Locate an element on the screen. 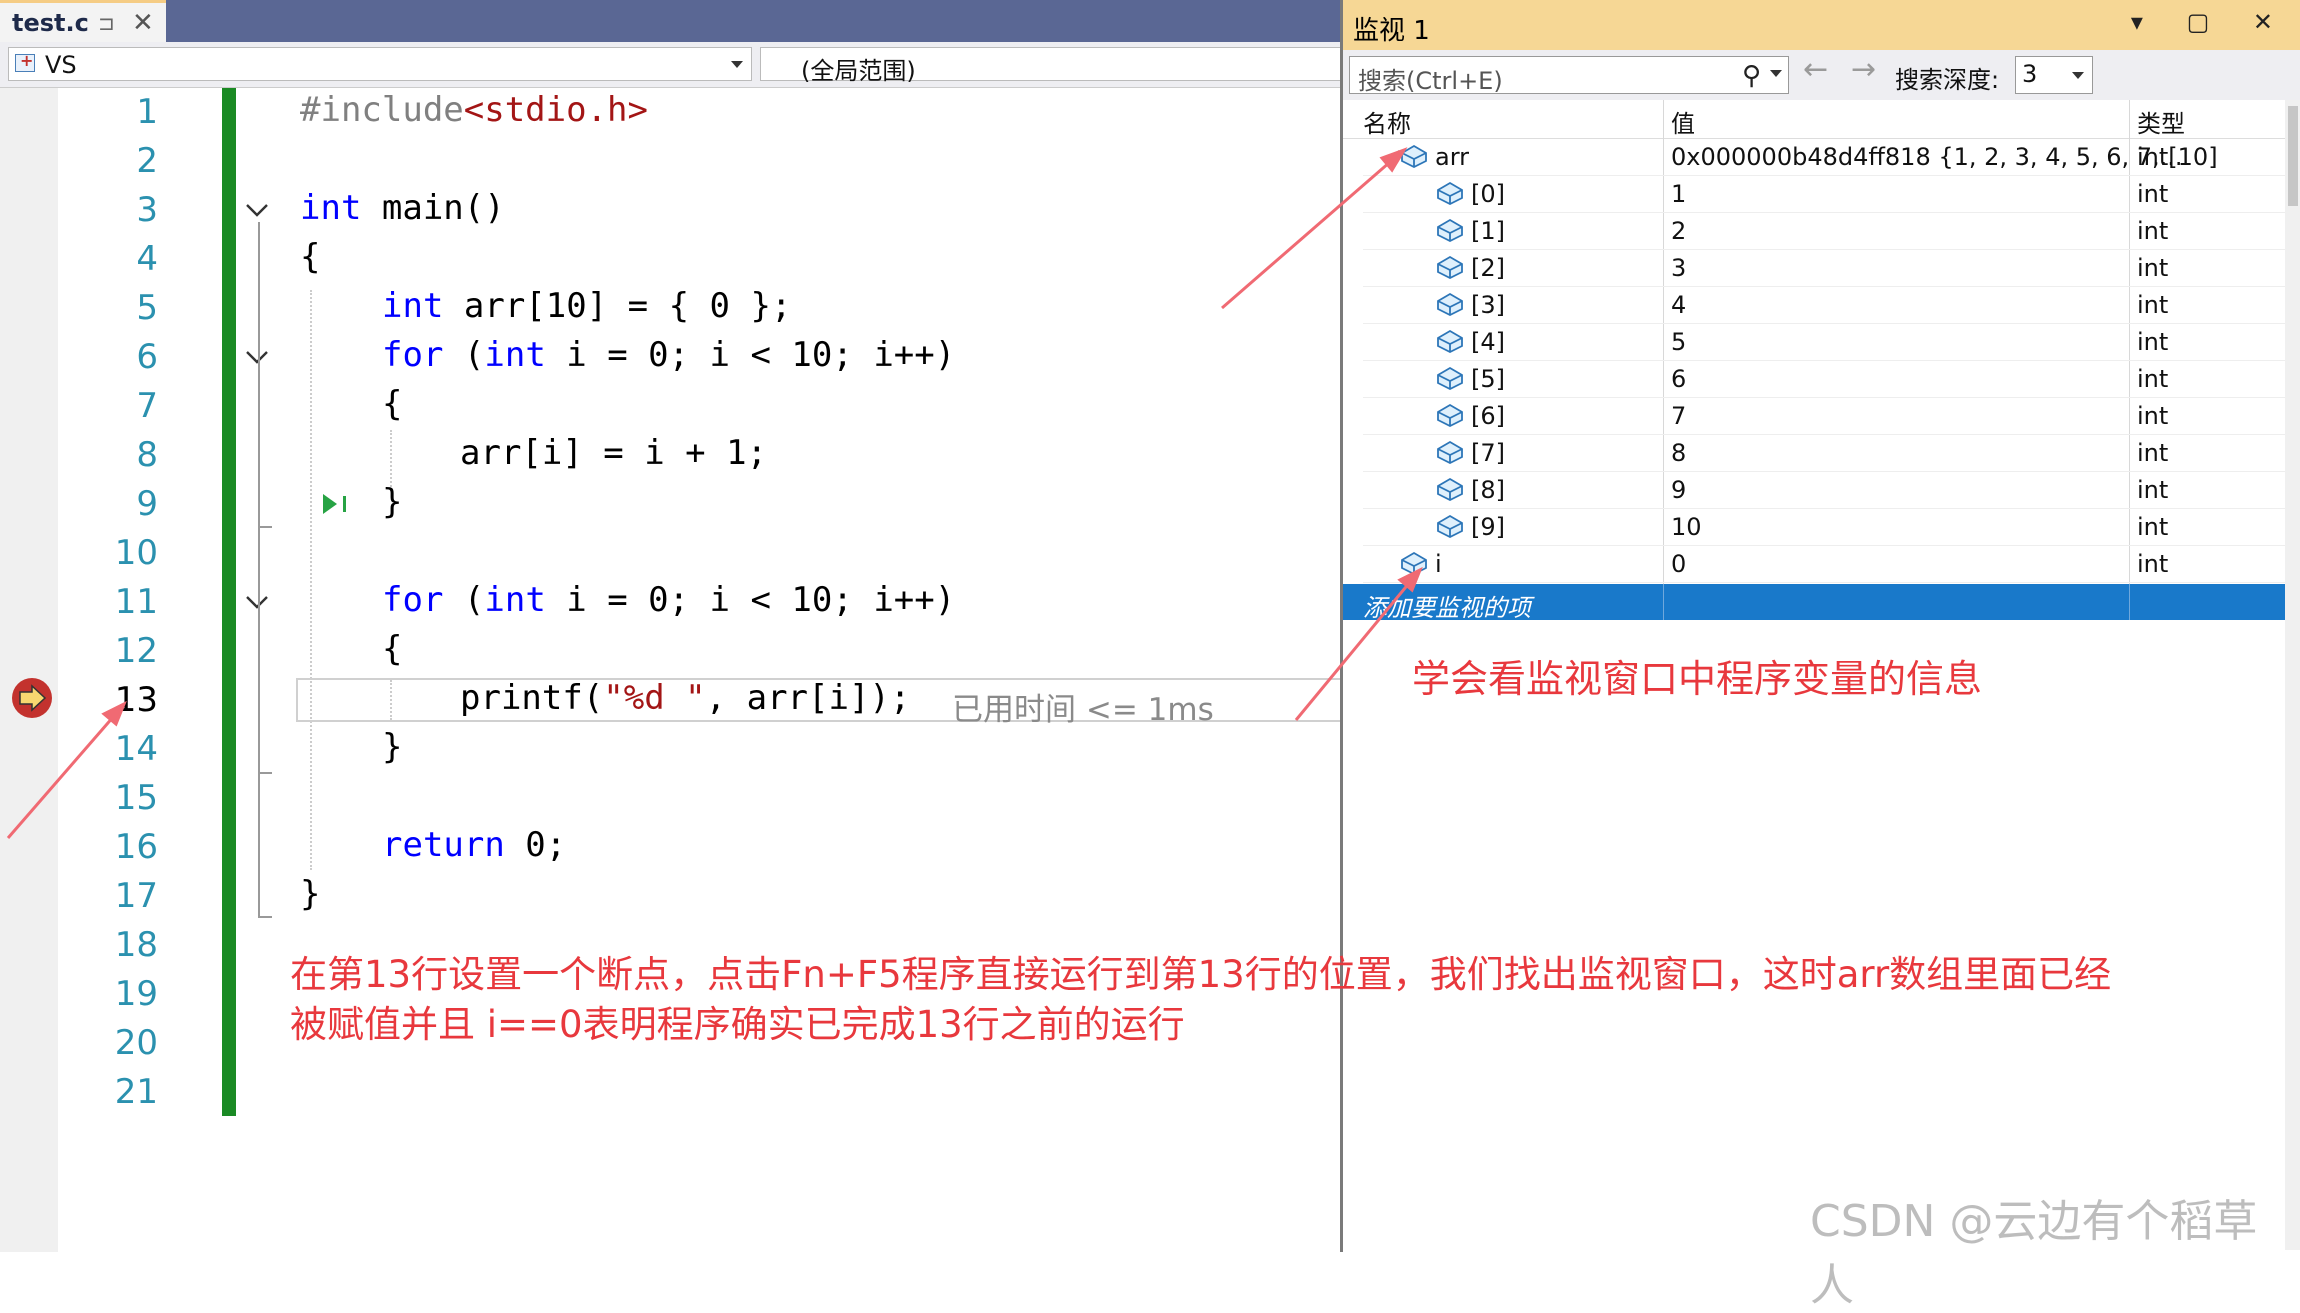 The height and width of the screenshot is (1313, 2300). arrow-to-arr-icon is located at coordinates (1314, 228).